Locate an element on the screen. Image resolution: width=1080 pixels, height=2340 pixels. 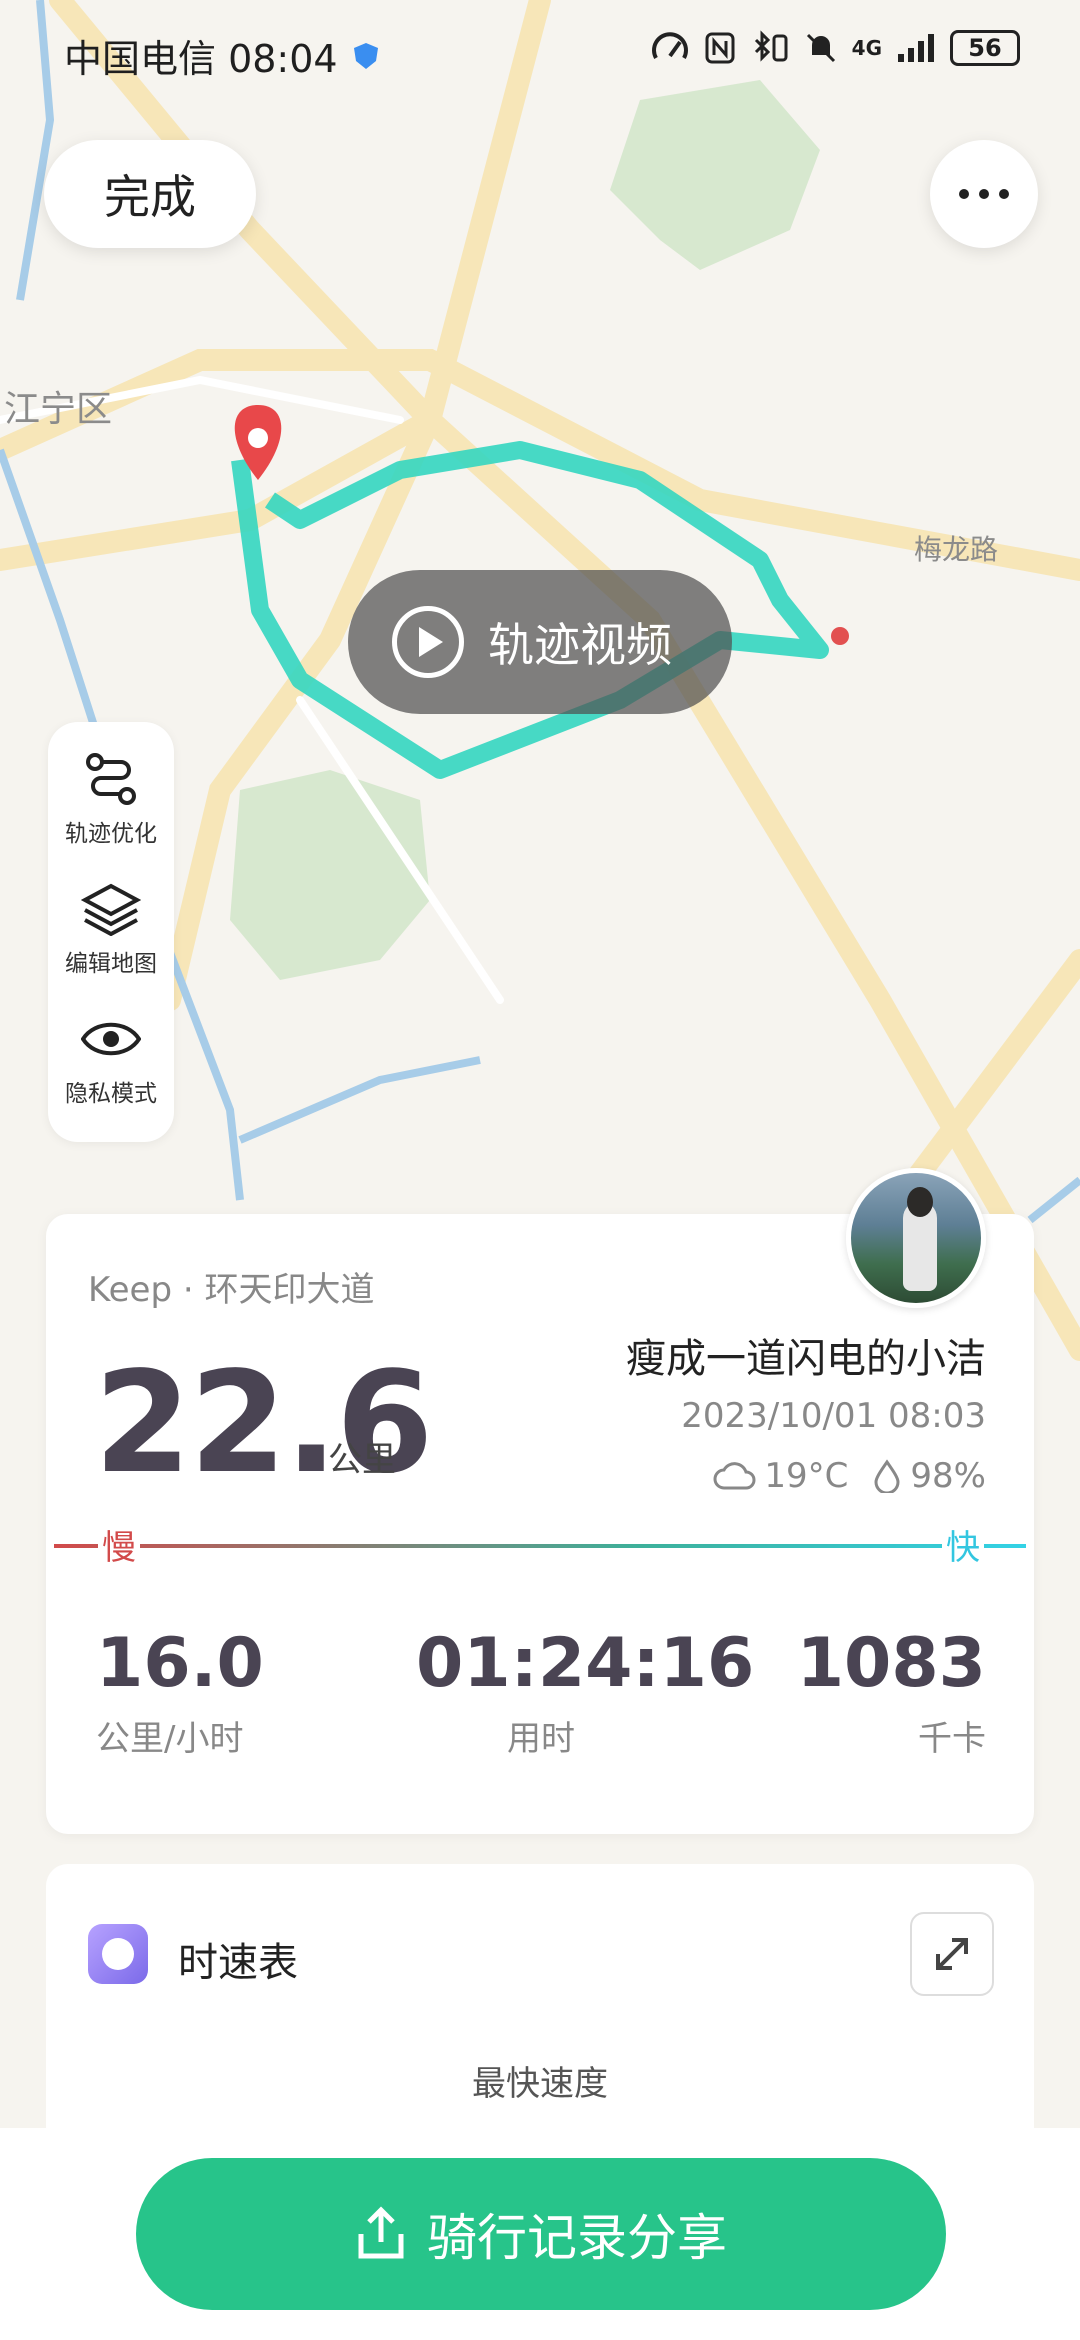
stat-calories: 1083 千卡 is located at coordinates (891, 1692).